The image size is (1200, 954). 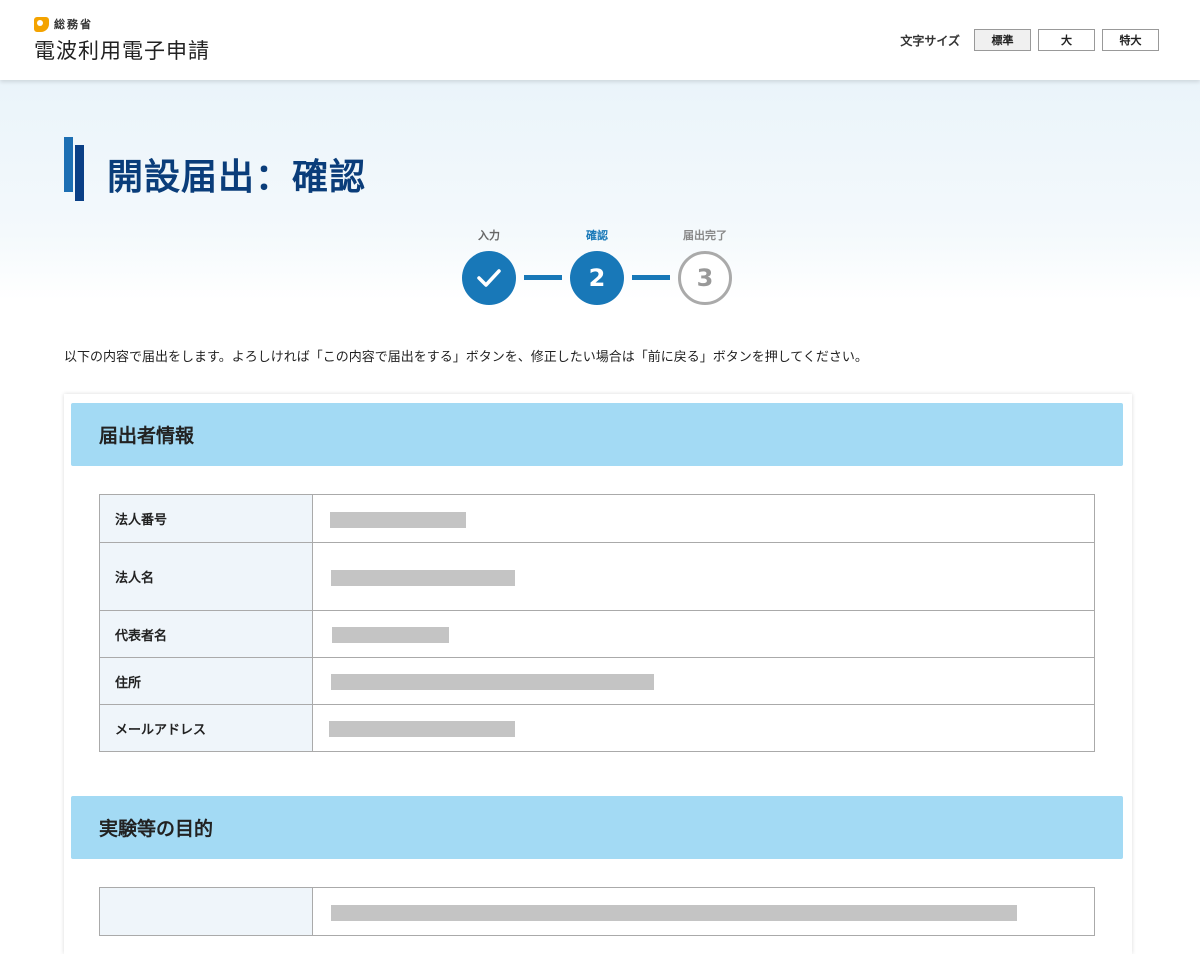 What do you see at coordinates (122, 51) in the screenshot?
I see `service-name: 電波利用電子申請` at bounding box center [122, 51].